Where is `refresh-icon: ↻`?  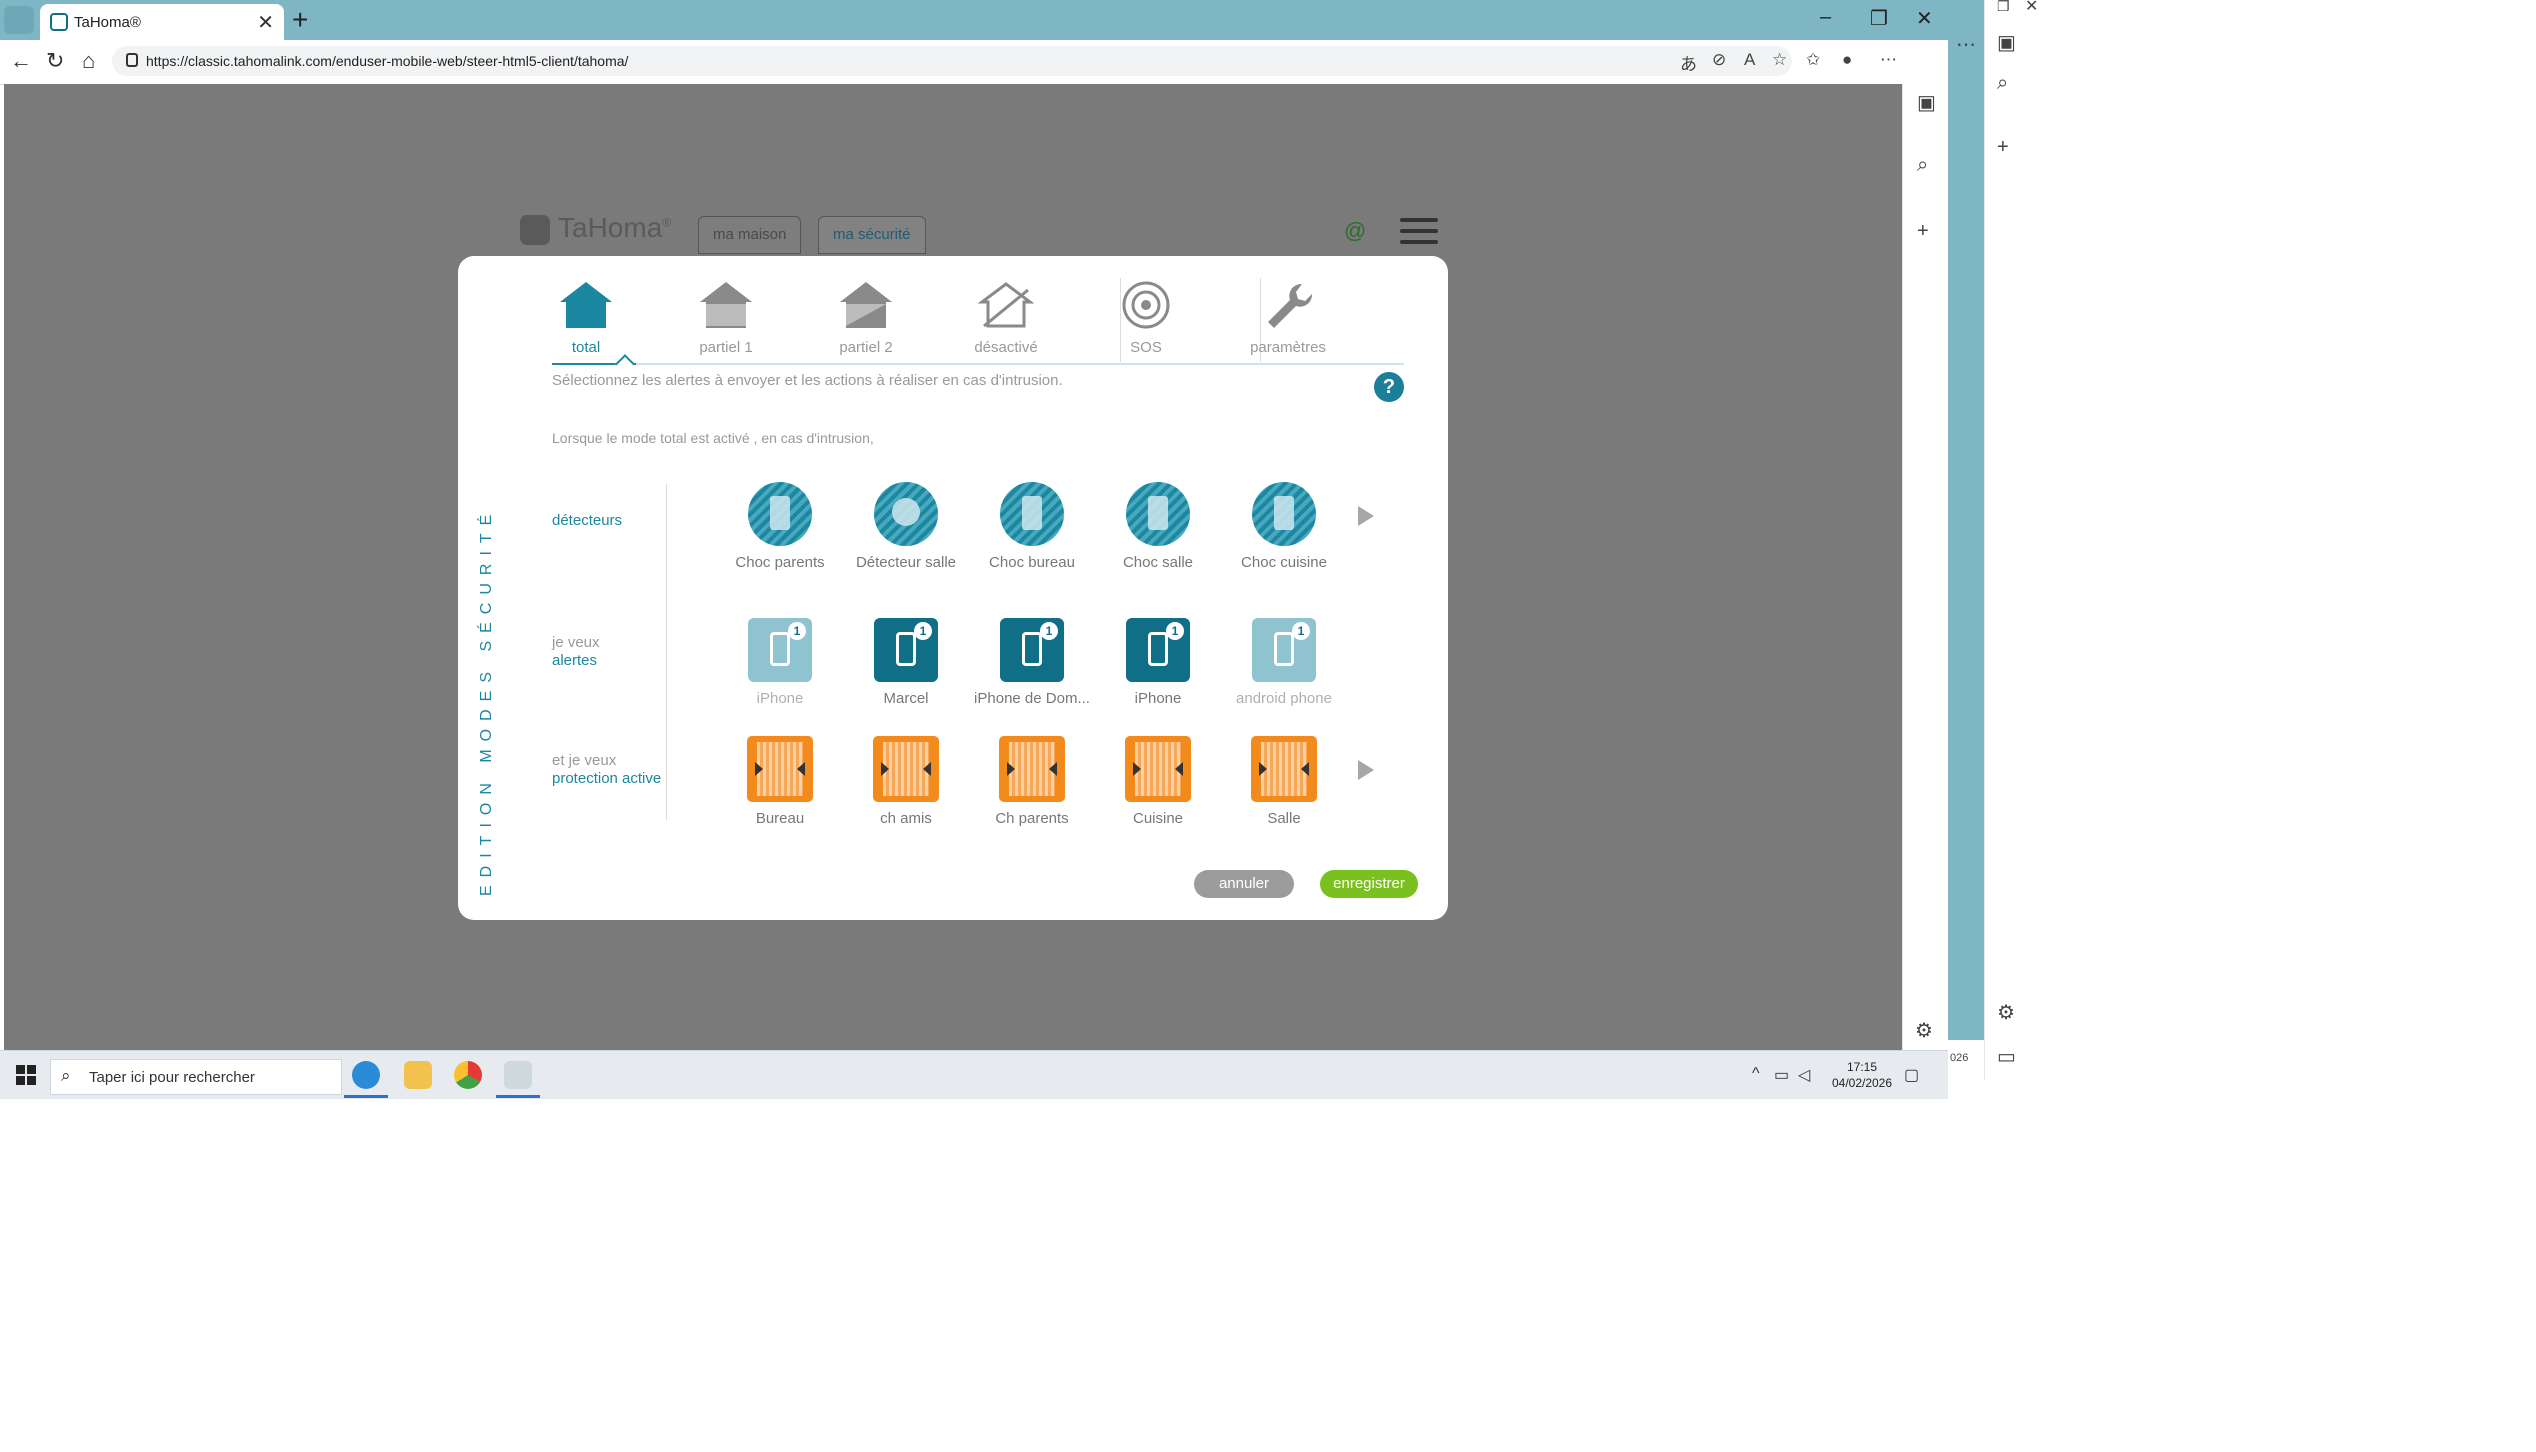
refresh-icon: ↻ is located at coordinates (55, 61).